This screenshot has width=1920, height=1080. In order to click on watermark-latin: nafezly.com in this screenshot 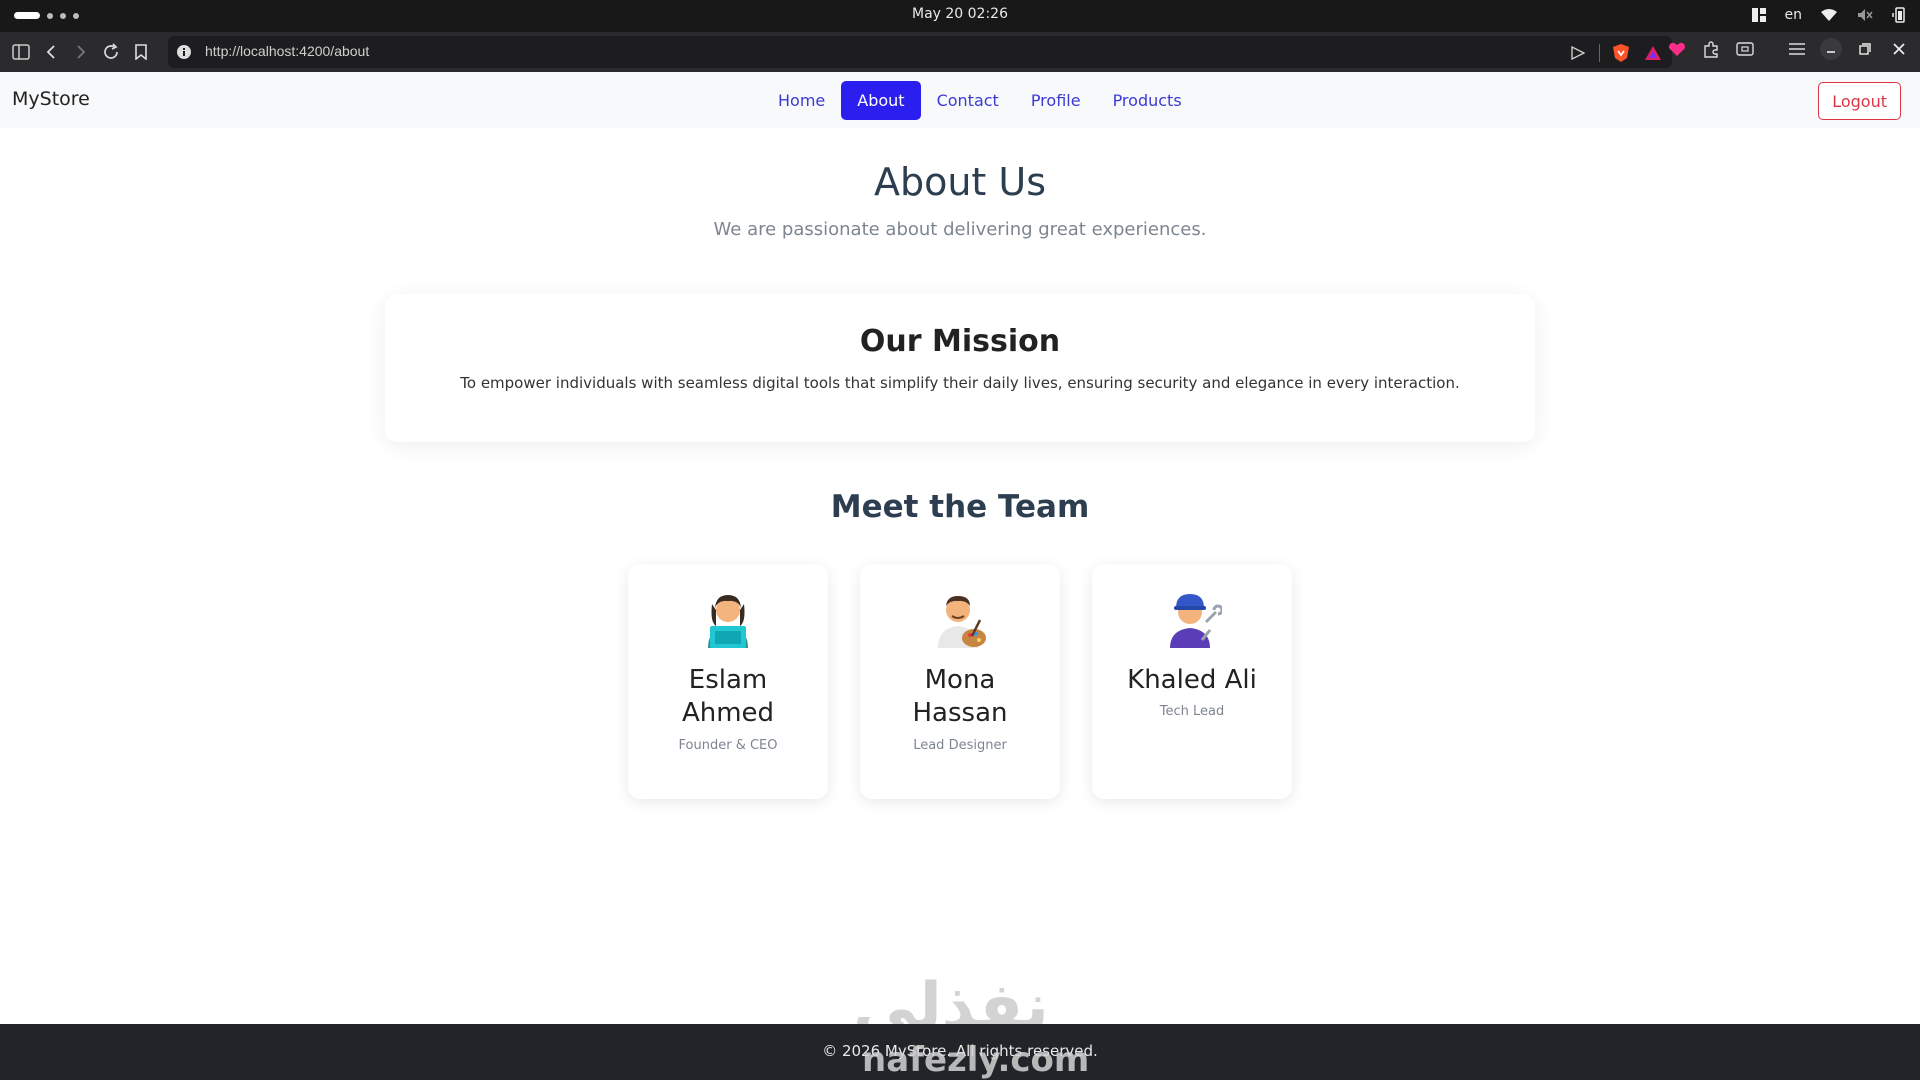, I will do `click(976, 1060)`.